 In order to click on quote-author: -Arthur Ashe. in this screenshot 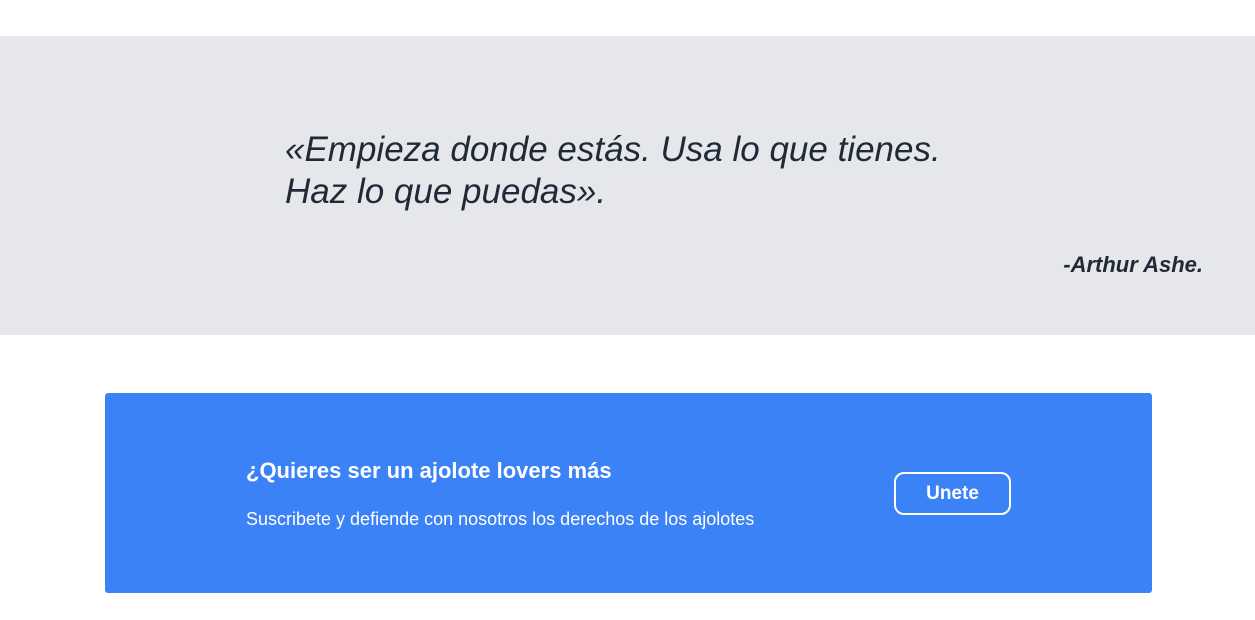, I will do `click(1133, 264)`.